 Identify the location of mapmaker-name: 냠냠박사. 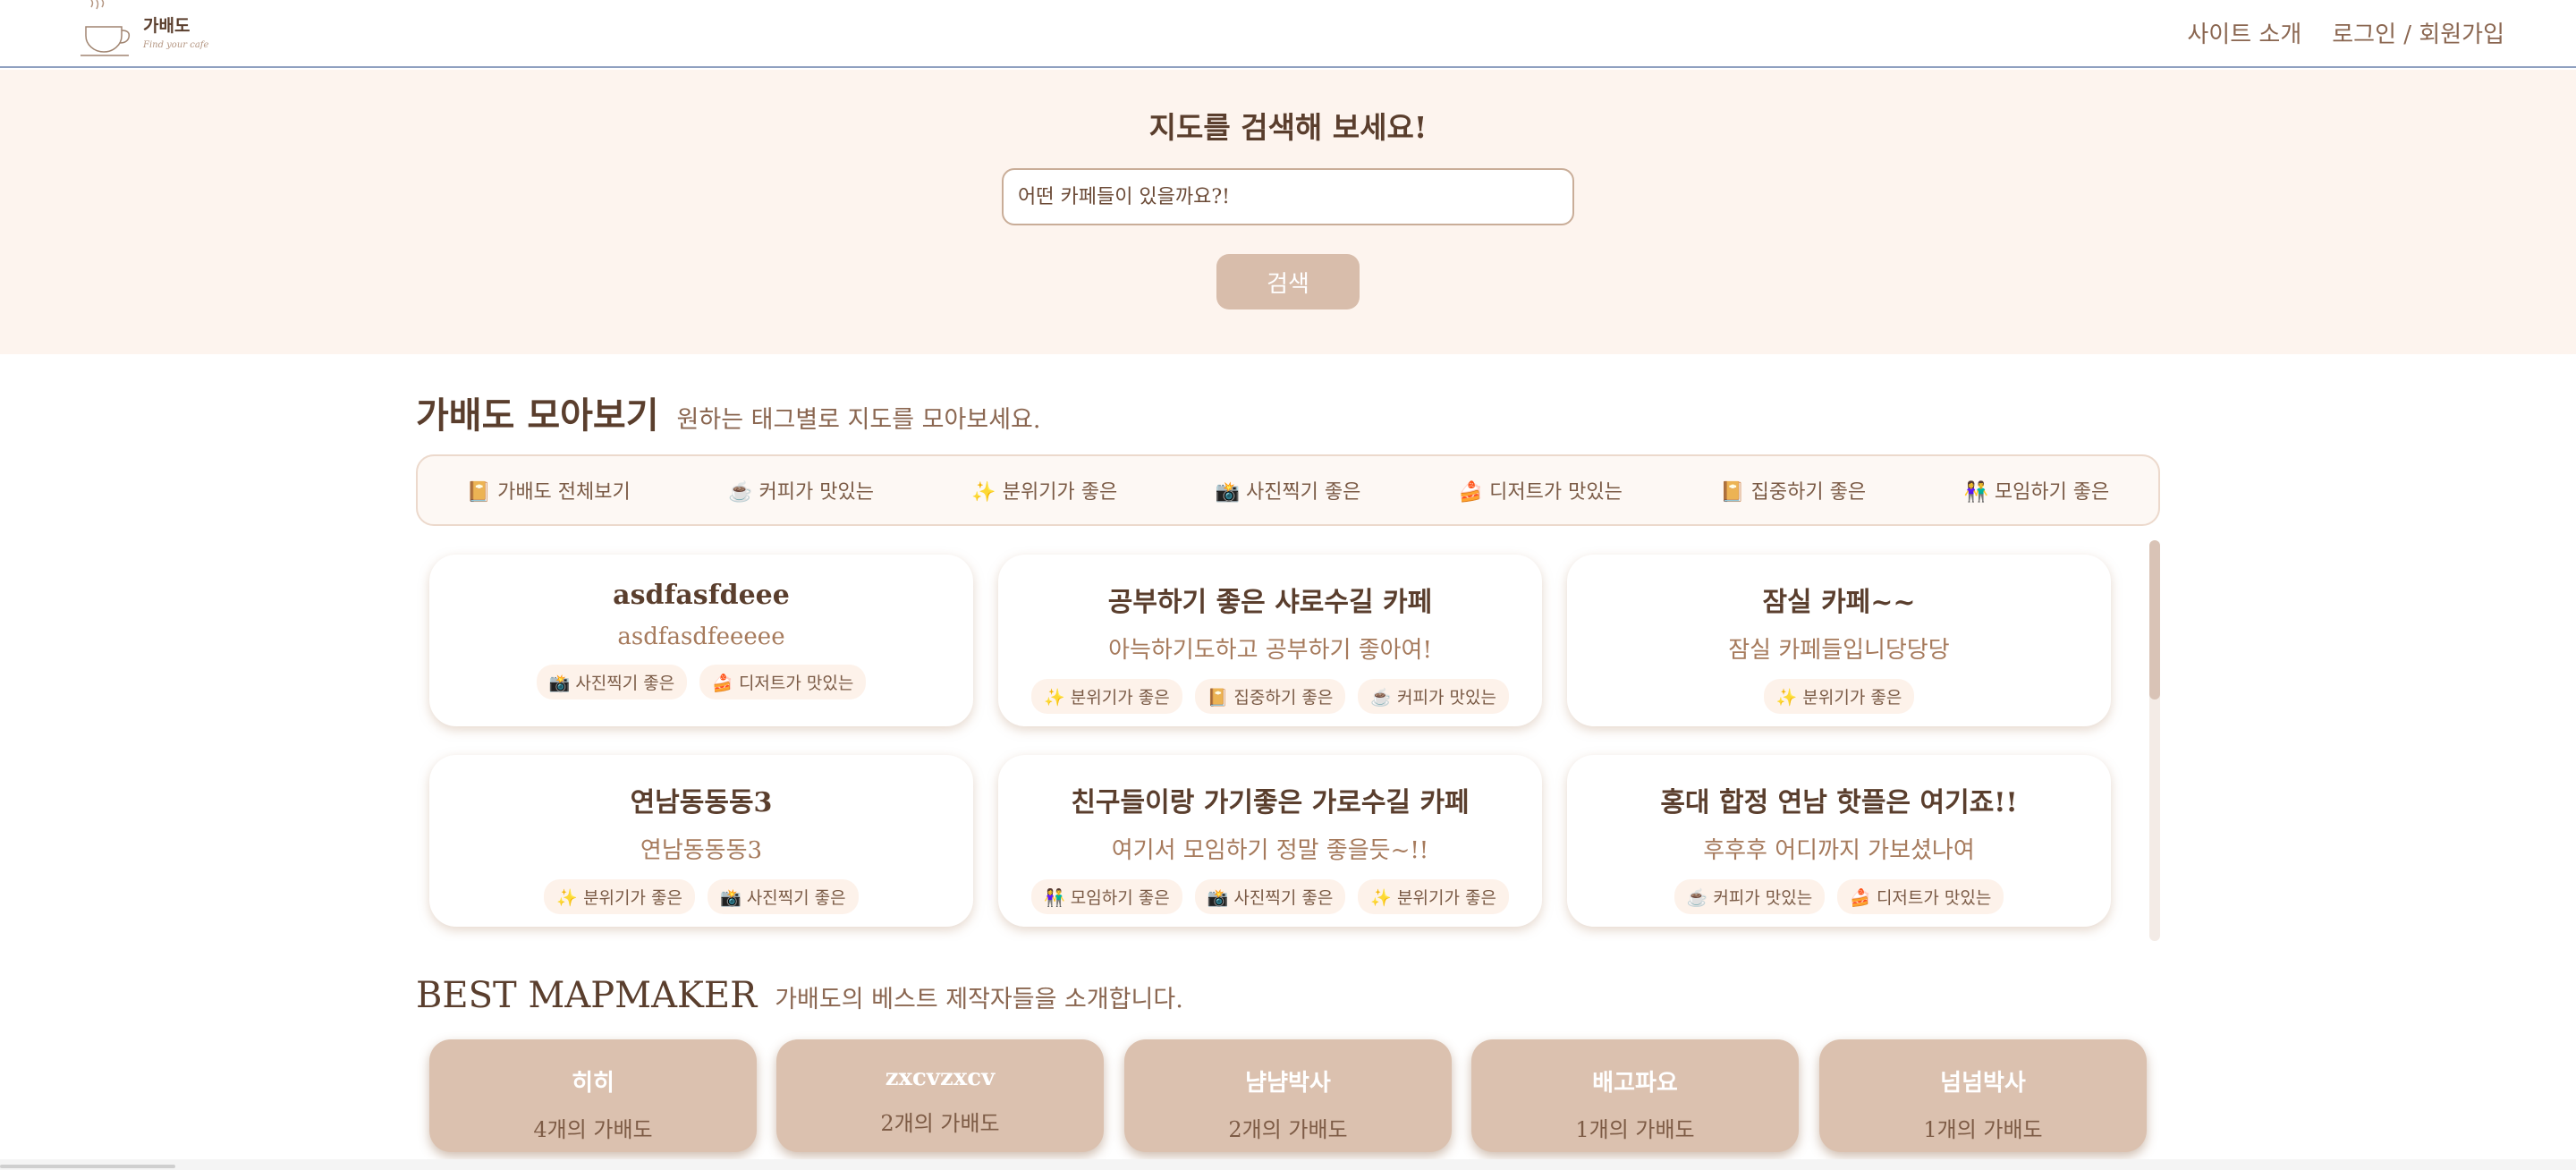
(1288, 1083).